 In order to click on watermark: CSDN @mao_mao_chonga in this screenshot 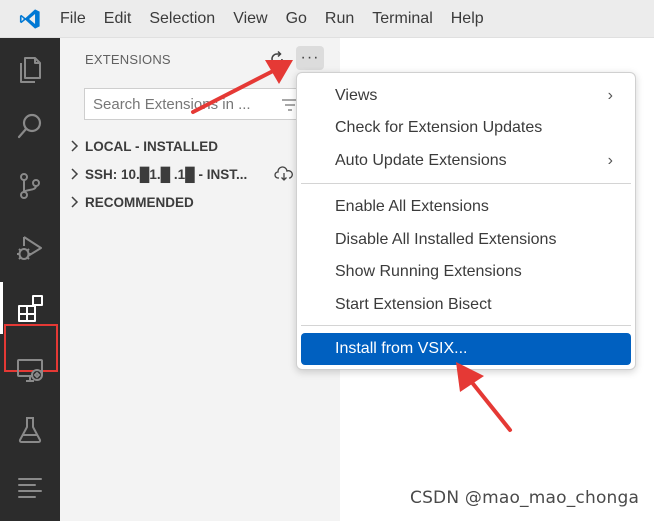, I will do `click(525, 498)`.